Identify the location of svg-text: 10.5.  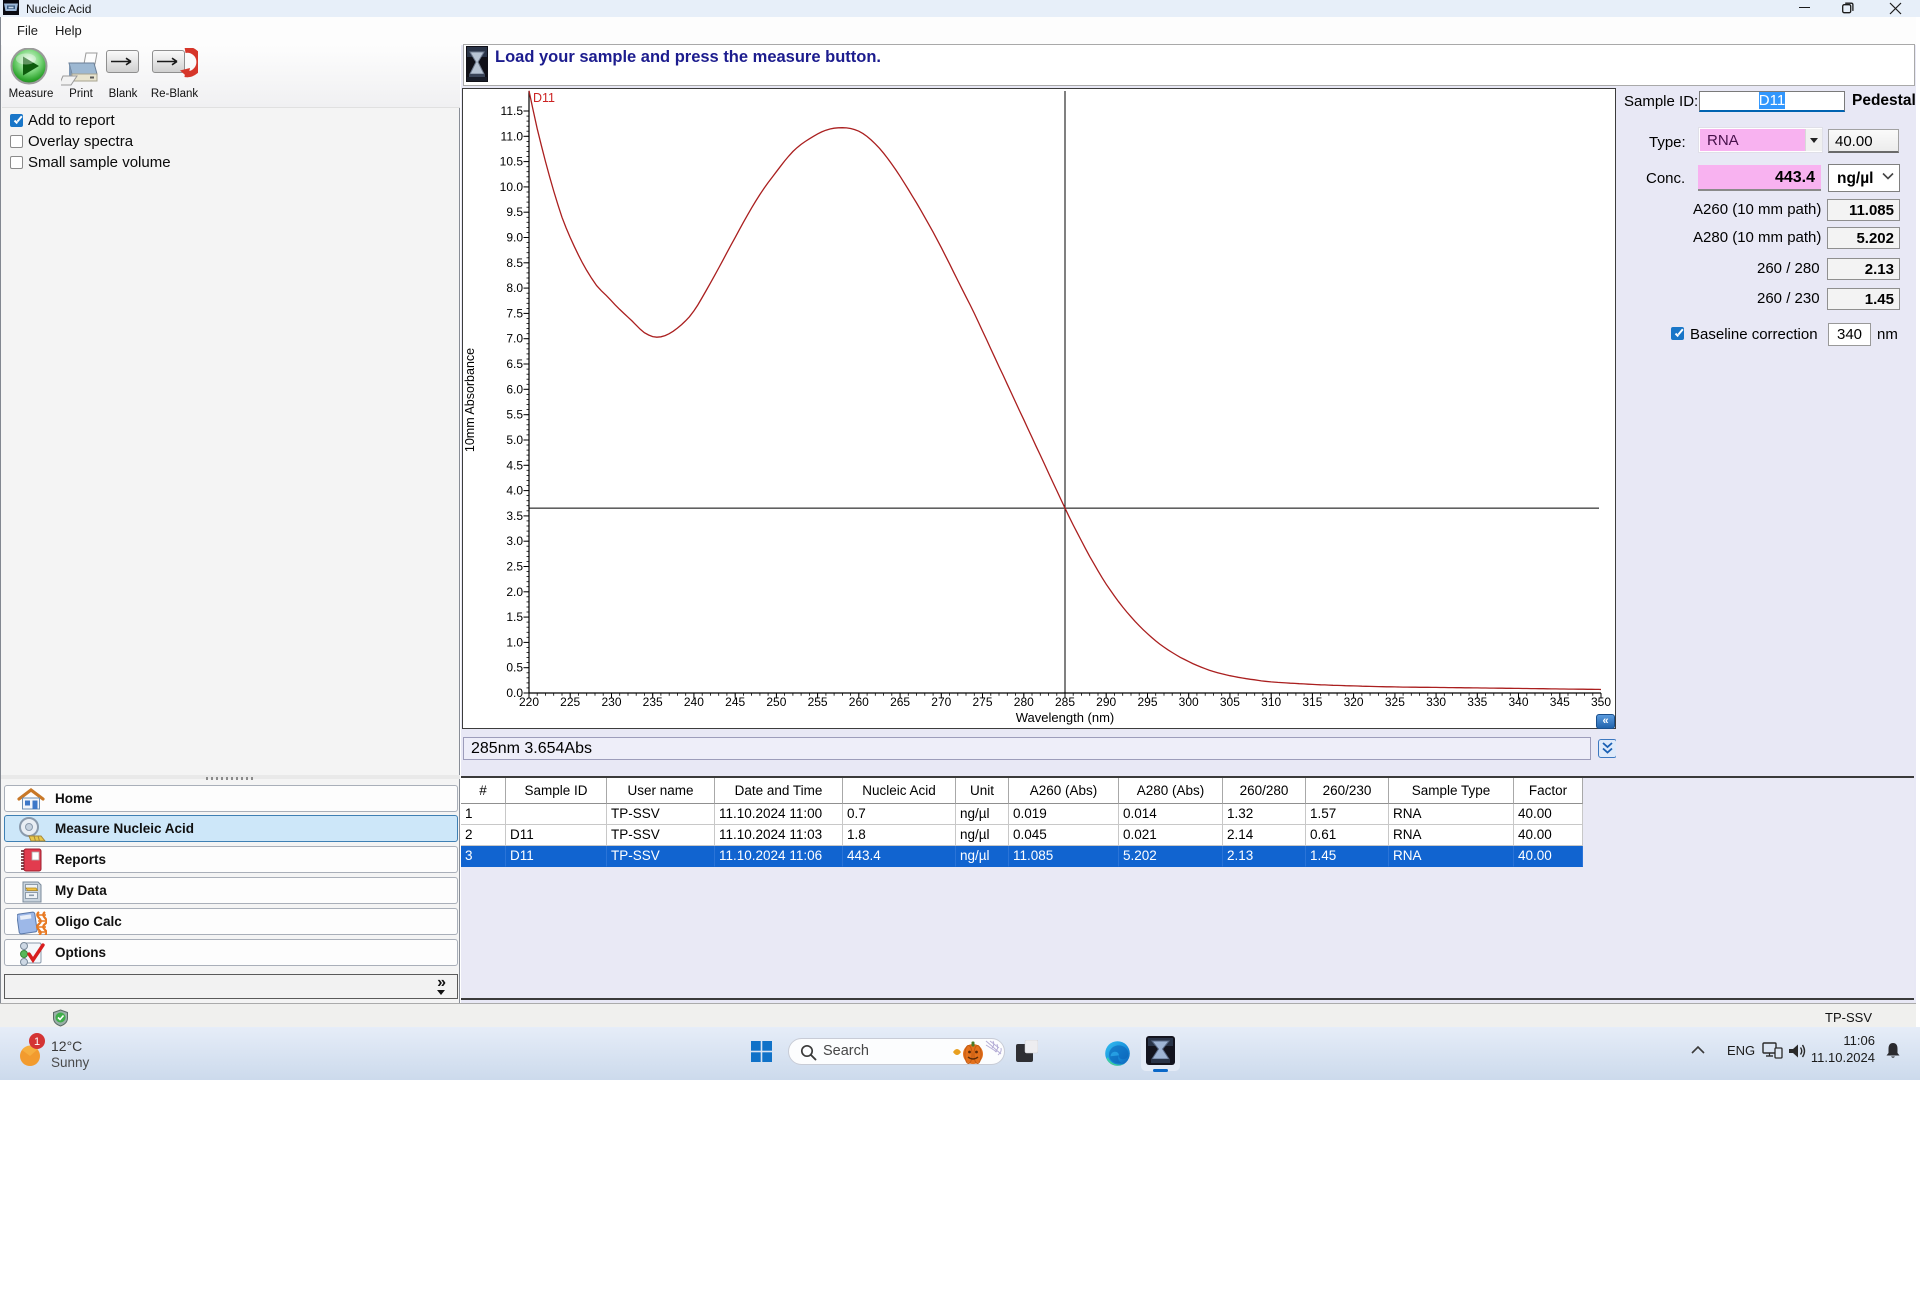
(512, 162).